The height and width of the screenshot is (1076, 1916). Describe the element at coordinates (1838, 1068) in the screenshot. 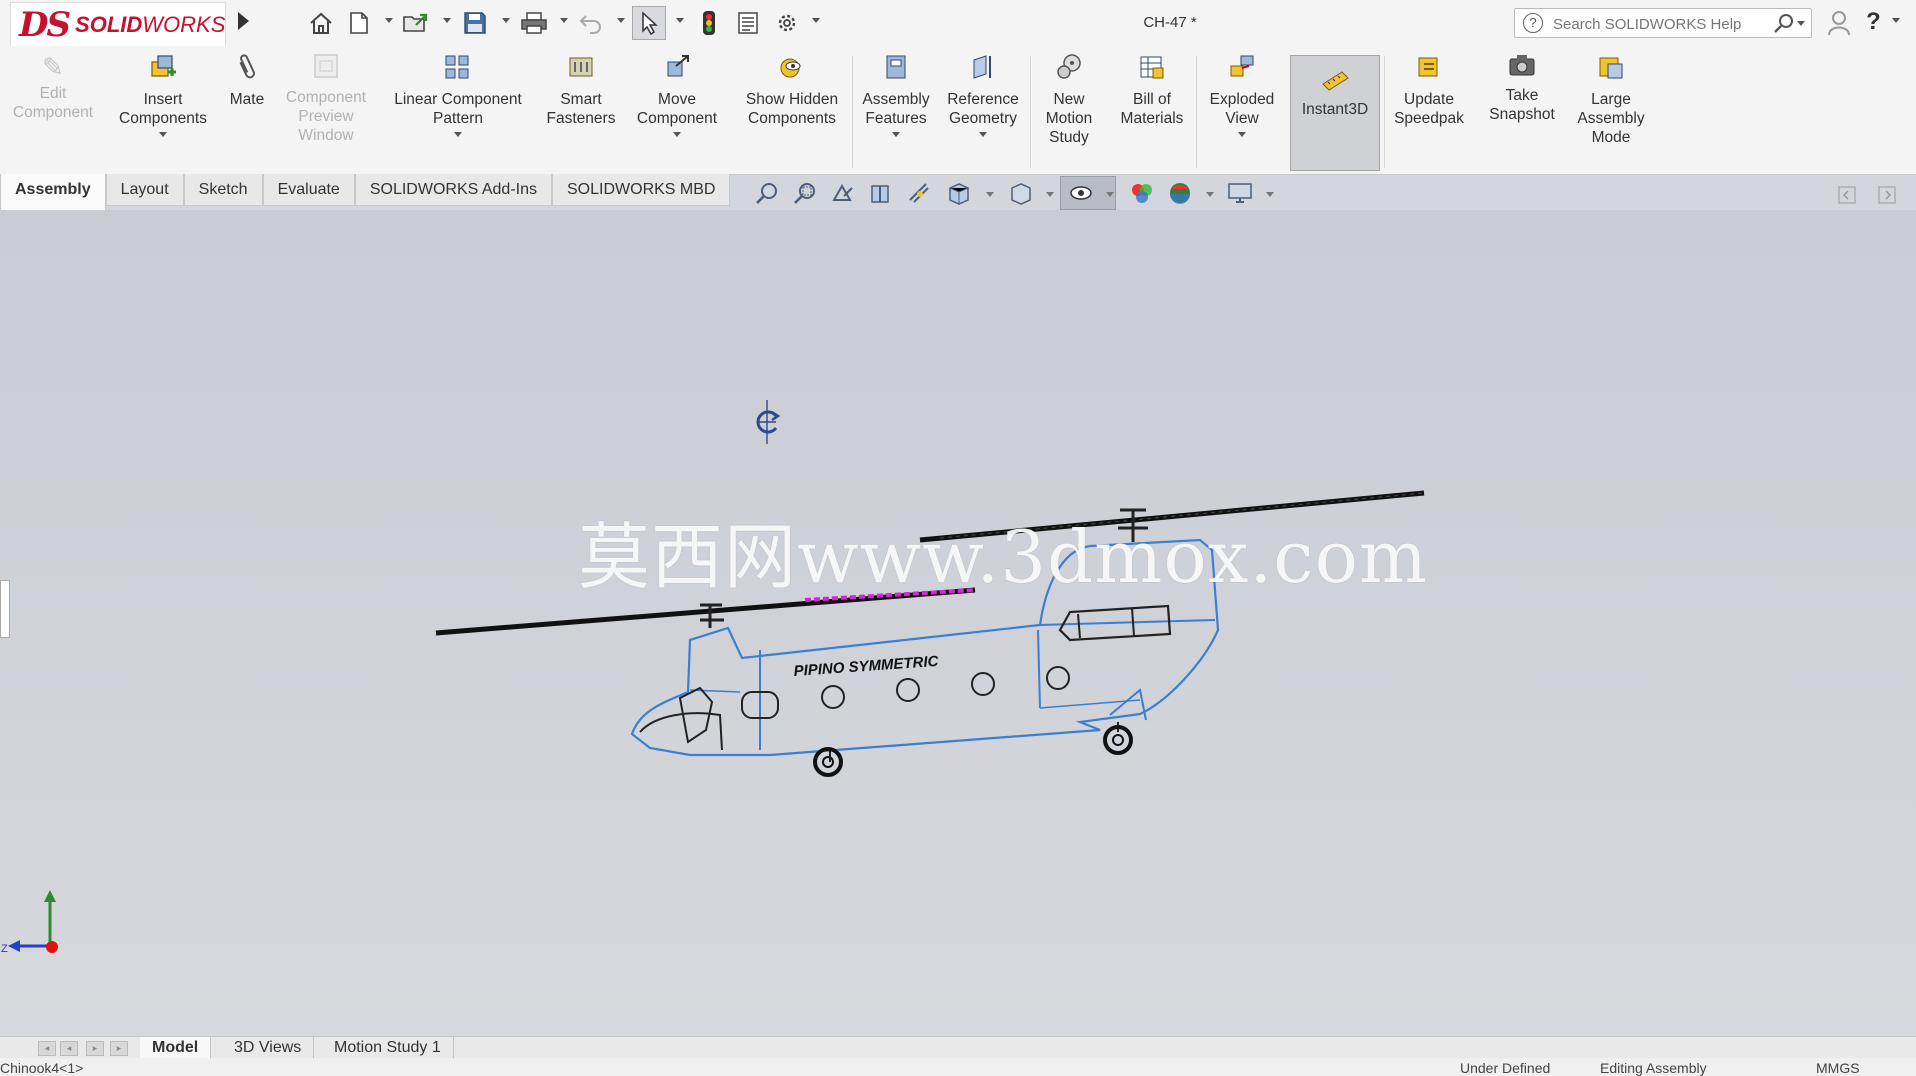

I see `status-units: MMGS` at that location.